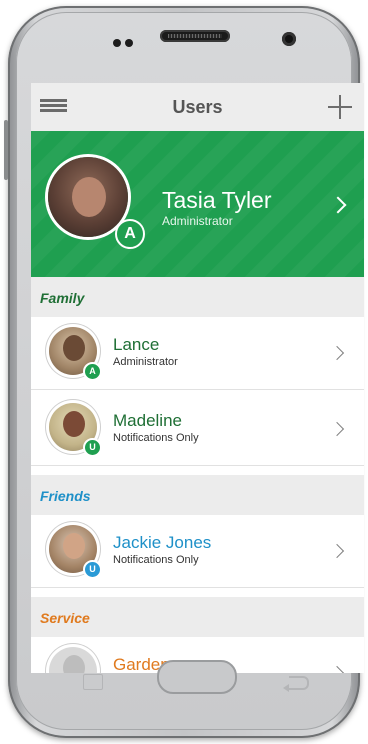 This screenshot has width=368, height=744. What do you see at coordinates (93, 682) in the screenshot?
I see `recent-apps-icon` at bounding box center [93, 682].